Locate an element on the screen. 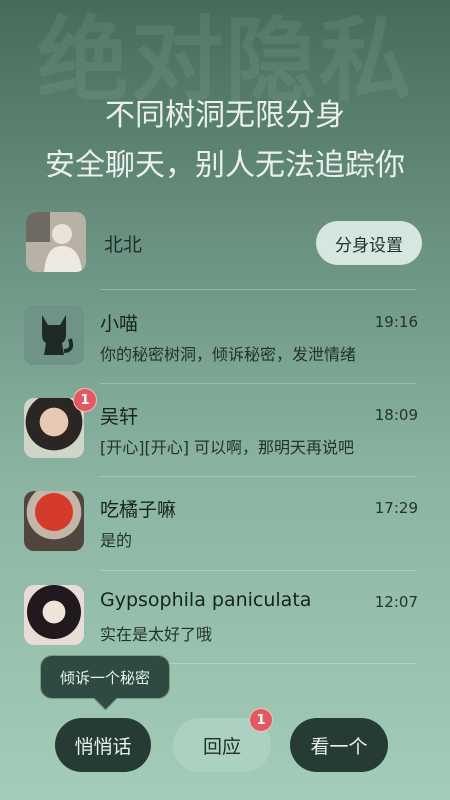  clone-settings-button: 分身设置 is located at coordinates (369, 243).